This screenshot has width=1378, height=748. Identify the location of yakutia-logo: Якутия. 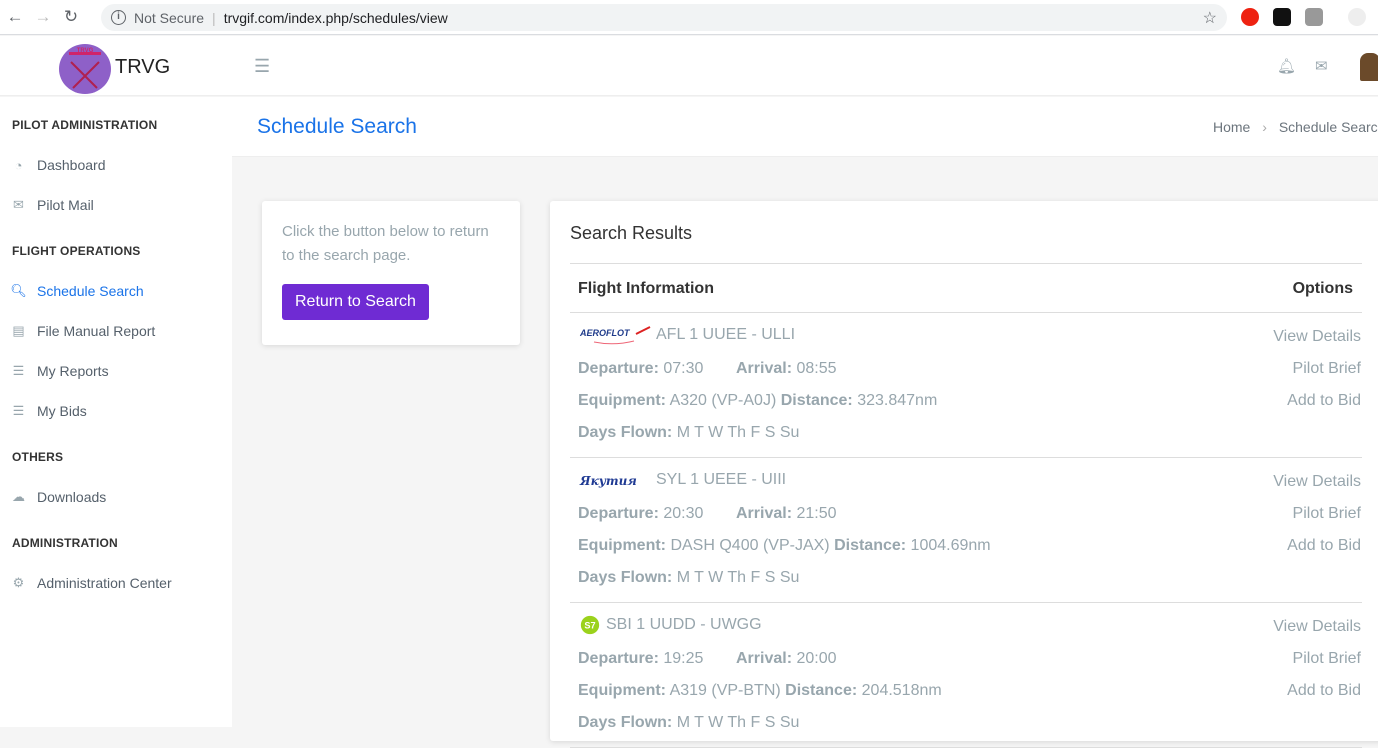
(608, 481).